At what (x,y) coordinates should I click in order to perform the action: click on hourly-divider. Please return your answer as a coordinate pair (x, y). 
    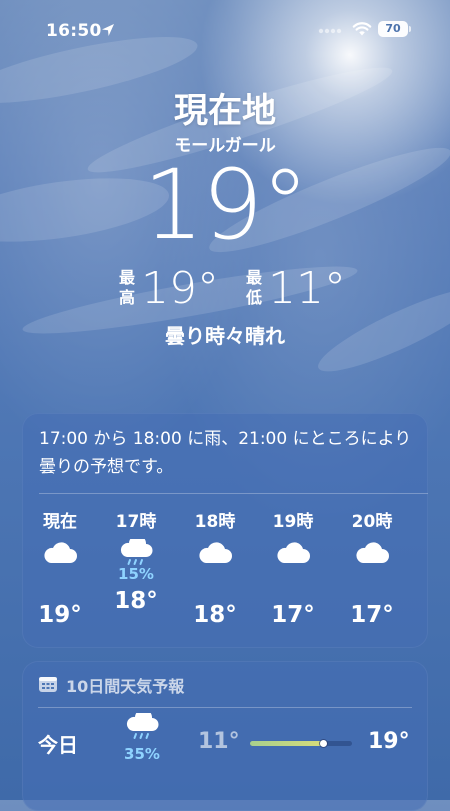
    Looking at the image, I should click on (233, 493).